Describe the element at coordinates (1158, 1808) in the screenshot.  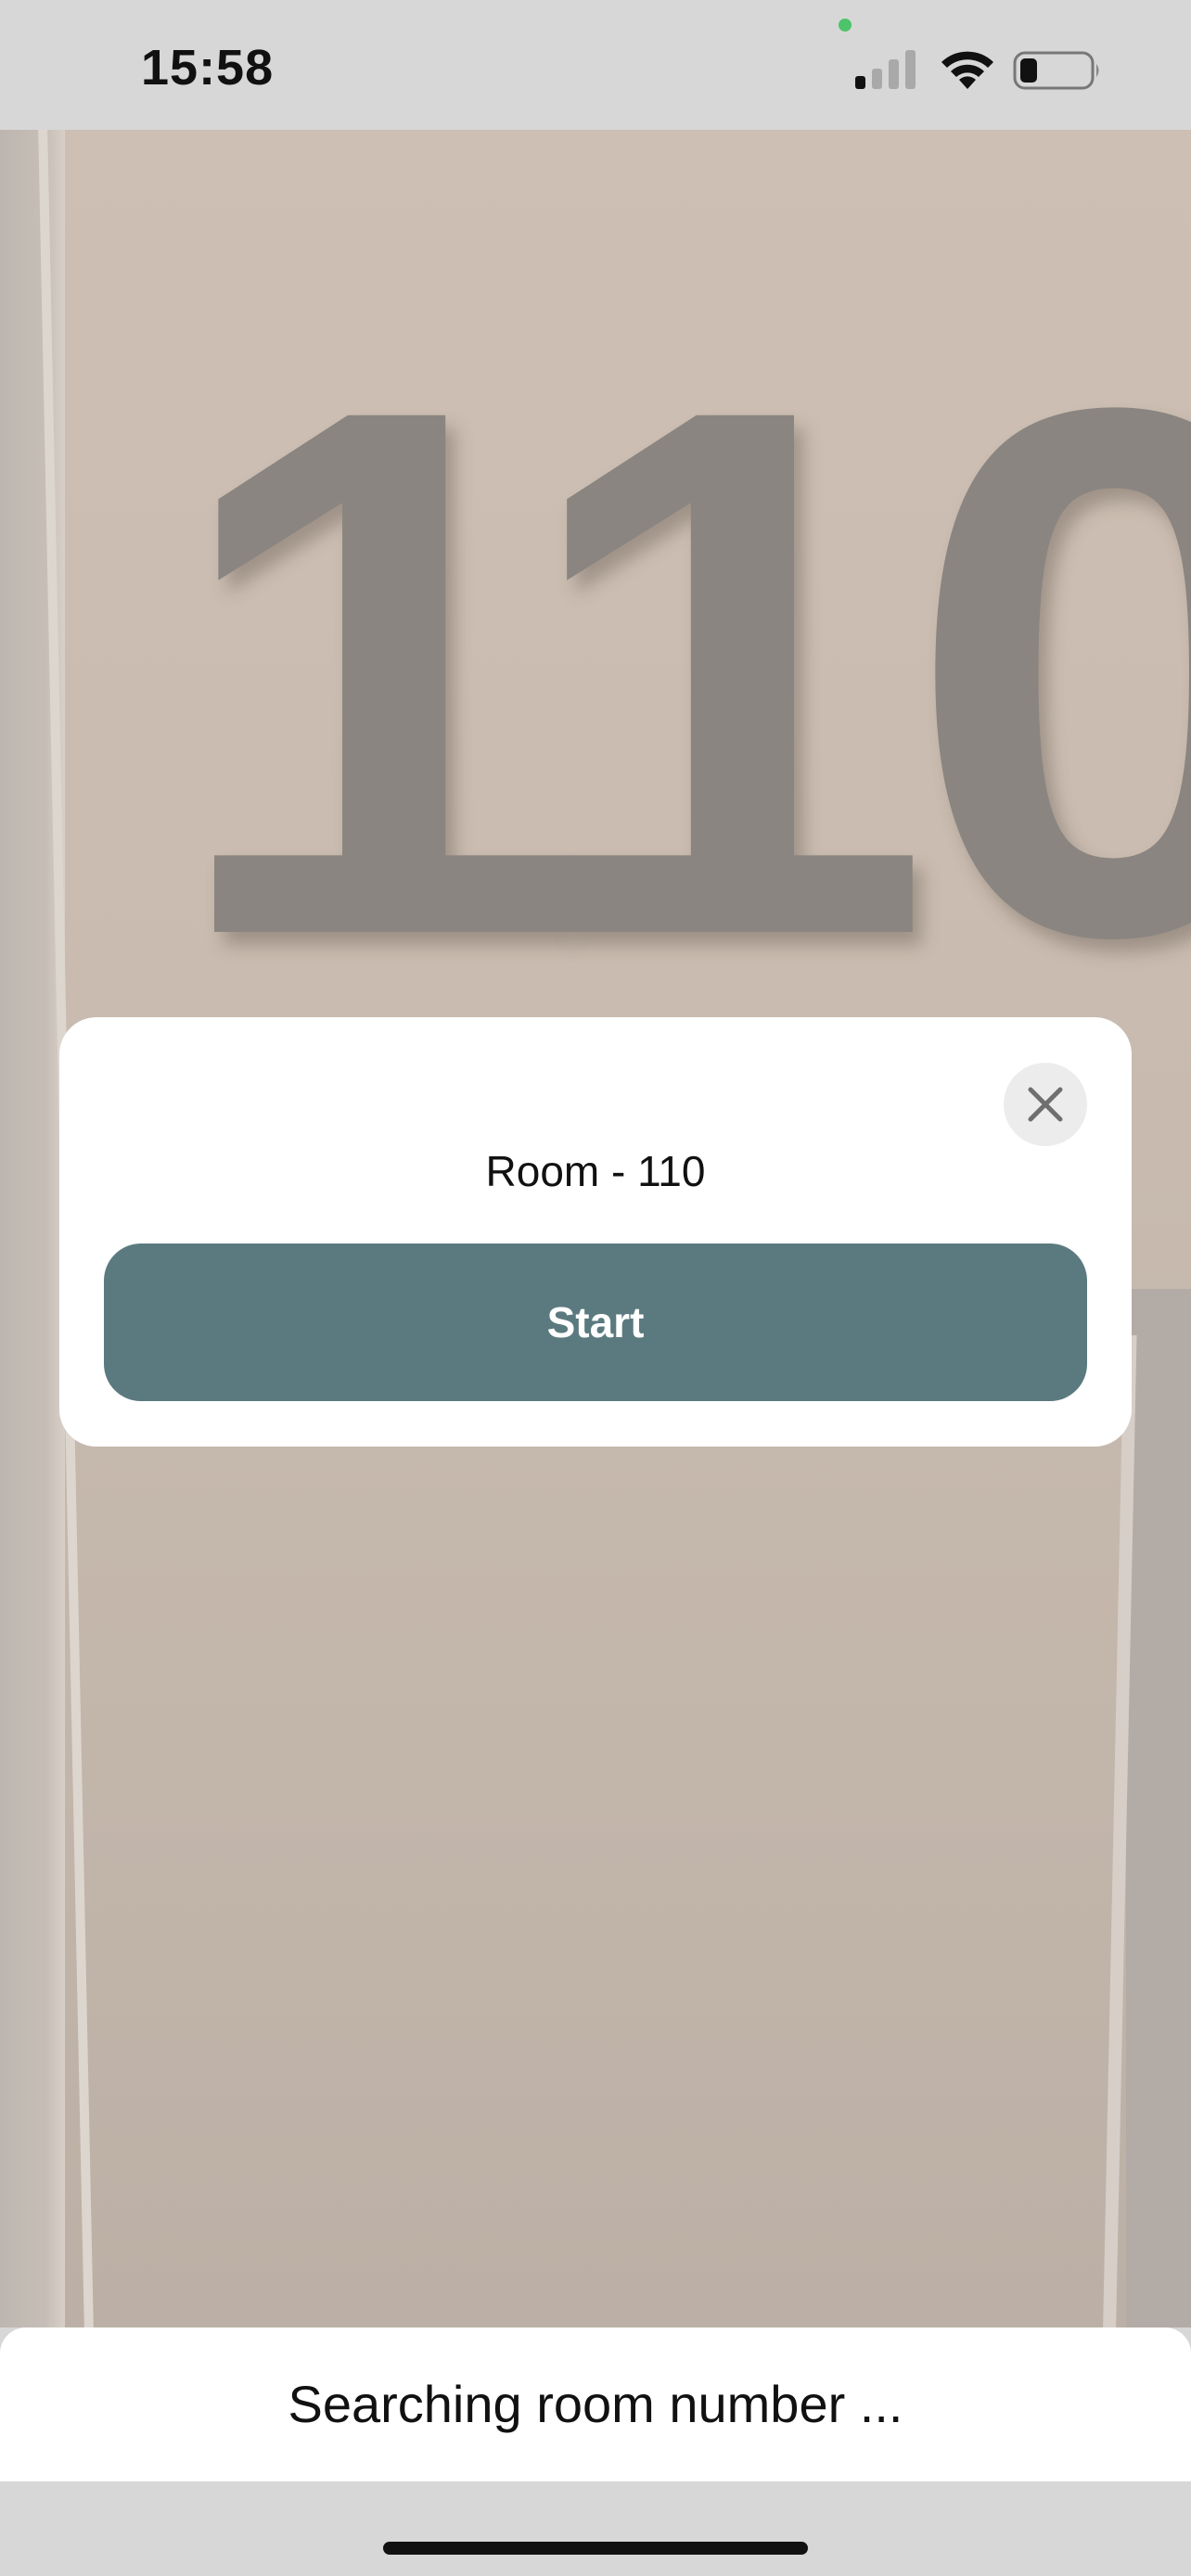
I see `camera-right-shade` at that location.